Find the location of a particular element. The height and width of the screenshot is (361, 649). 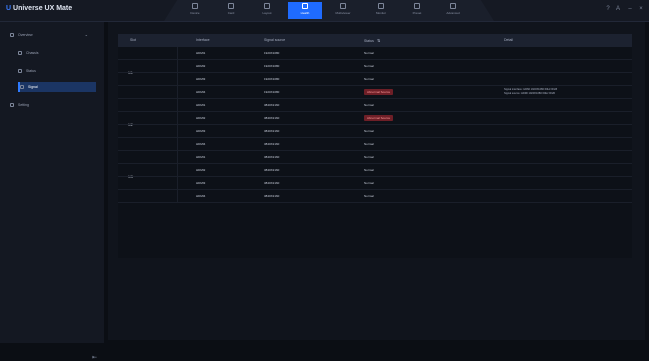

advanced-icon is located at coordinates (453, 6).